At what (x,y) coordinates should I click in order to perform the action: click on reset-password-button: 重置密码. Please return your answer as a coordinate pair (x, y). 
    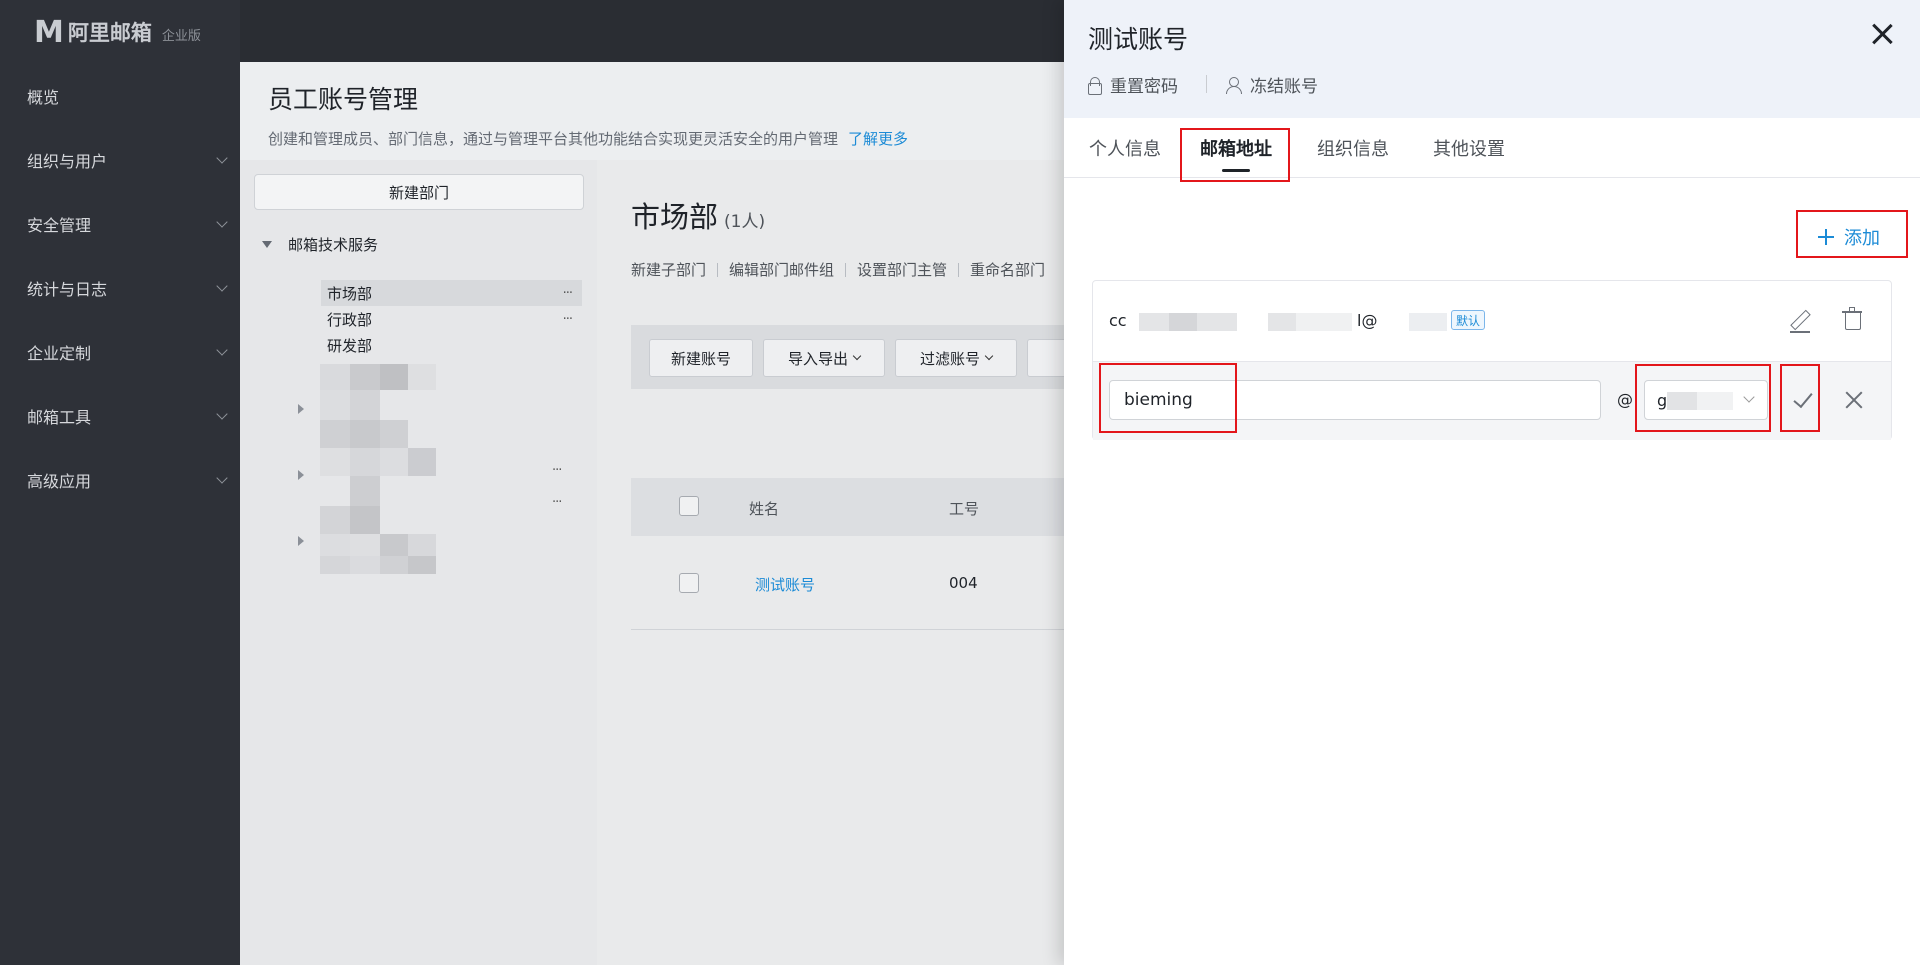
    Looking at the image, I should click on (1133, 84).